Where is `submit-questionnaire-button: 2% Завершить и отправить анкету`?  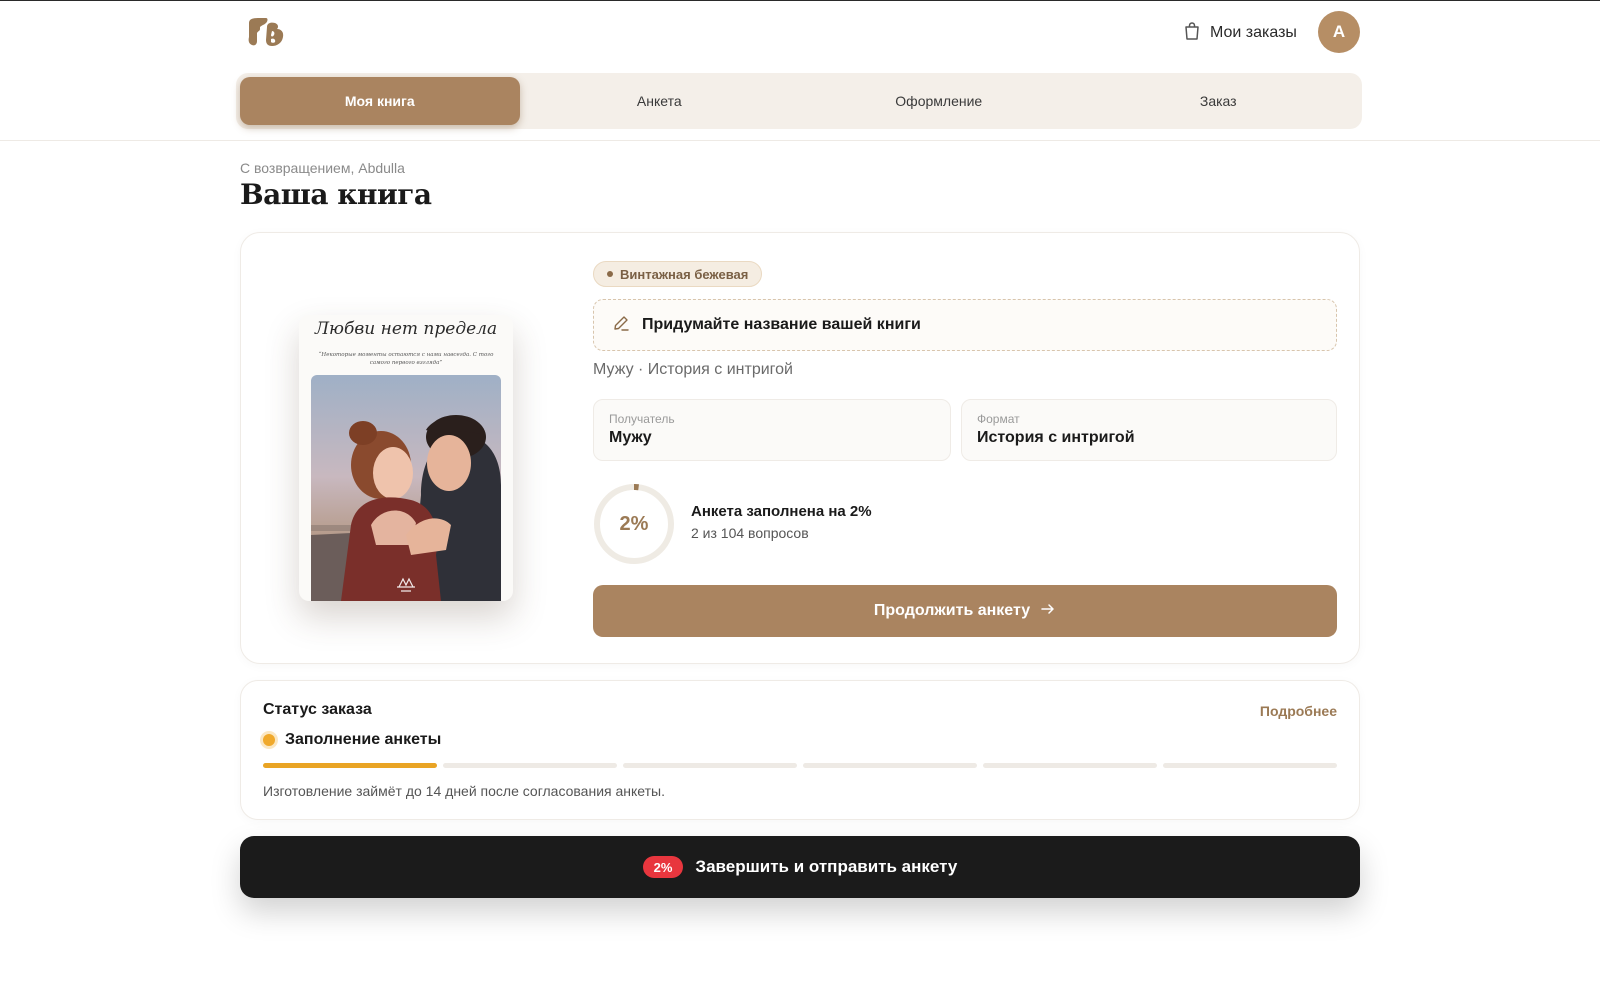 submit-questionnaire-button: 2% Завершить и отправить анкету is located at coordinates (800, 867).